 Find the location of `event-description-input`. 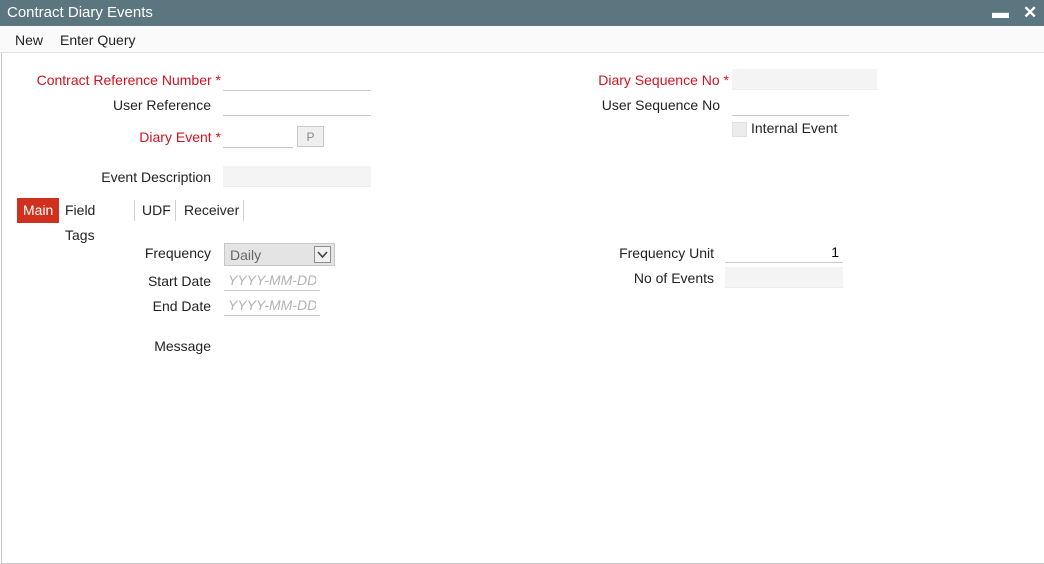

event-description-input is located at coordinates (297, 176).